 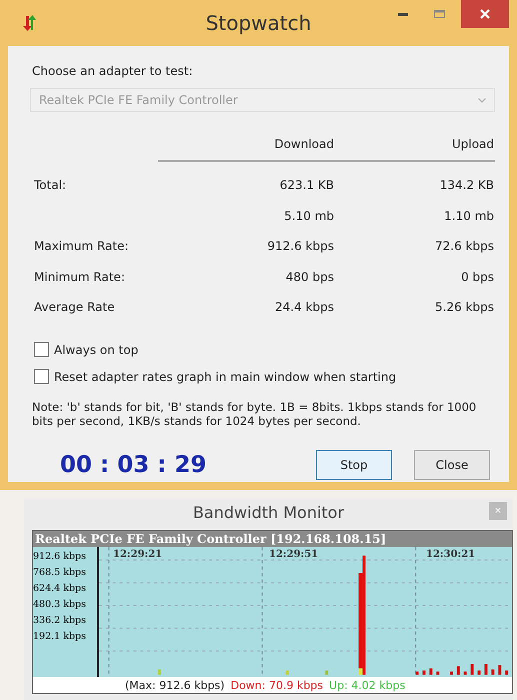 I want to click on axis-label: 12:30:21, so click(x=451, y=554).